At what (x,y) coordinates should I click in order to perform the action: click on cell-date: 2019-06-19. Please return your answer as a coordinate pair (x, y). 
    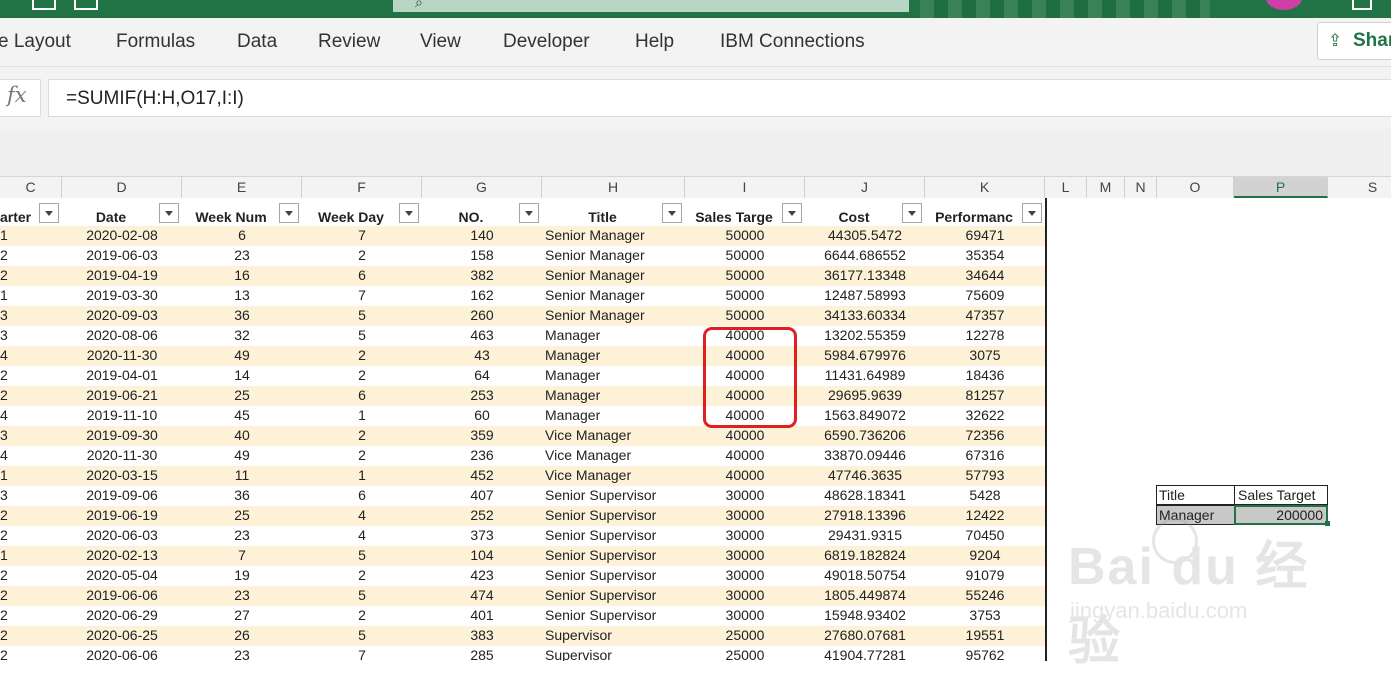
    Looking at the image, I should click on (122, 516).